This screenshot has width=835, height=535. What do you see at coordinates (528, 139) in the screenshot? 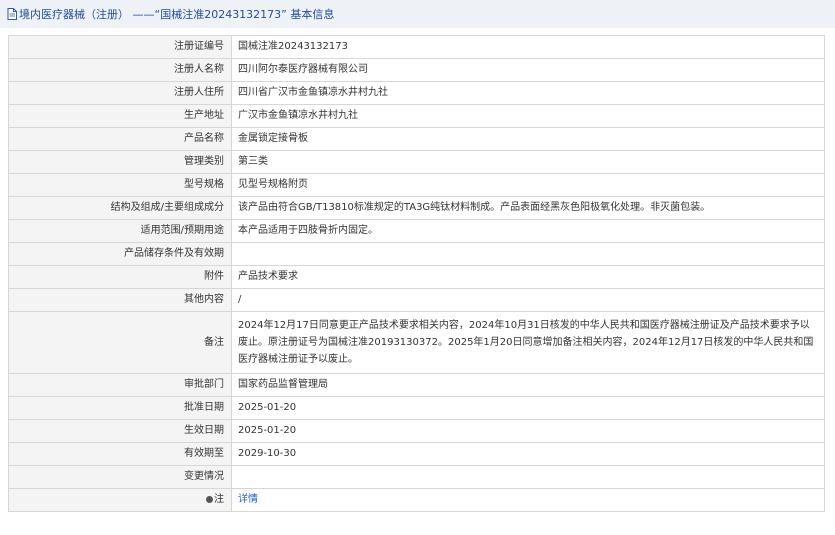
I see `row-value: 金属锁定接骨板` at bounding box center [528, 139].